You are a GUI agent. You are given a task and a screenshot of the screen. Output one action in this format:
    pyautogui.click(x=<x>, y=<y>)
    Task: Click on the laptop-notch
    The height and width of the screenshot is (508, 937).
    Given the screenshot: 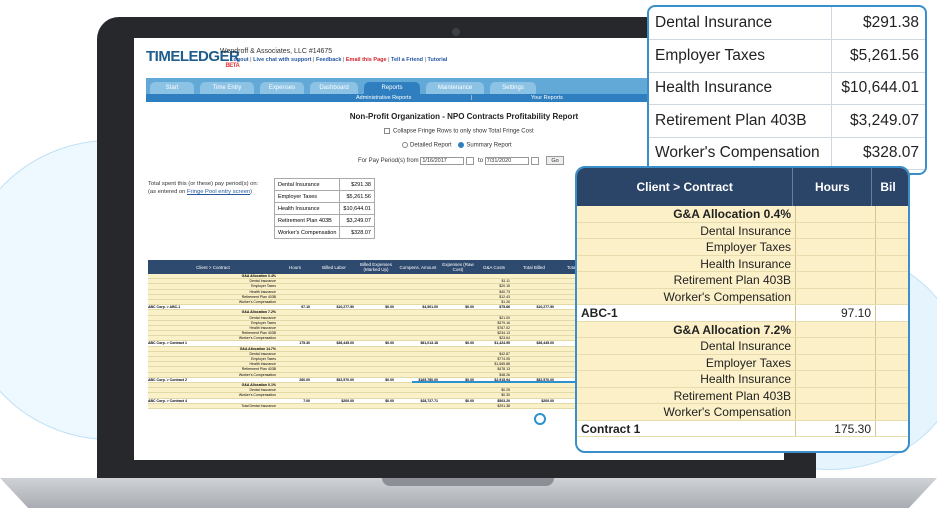 What is the action you would take?
    pyautogui.click(x=468, y=482)
    